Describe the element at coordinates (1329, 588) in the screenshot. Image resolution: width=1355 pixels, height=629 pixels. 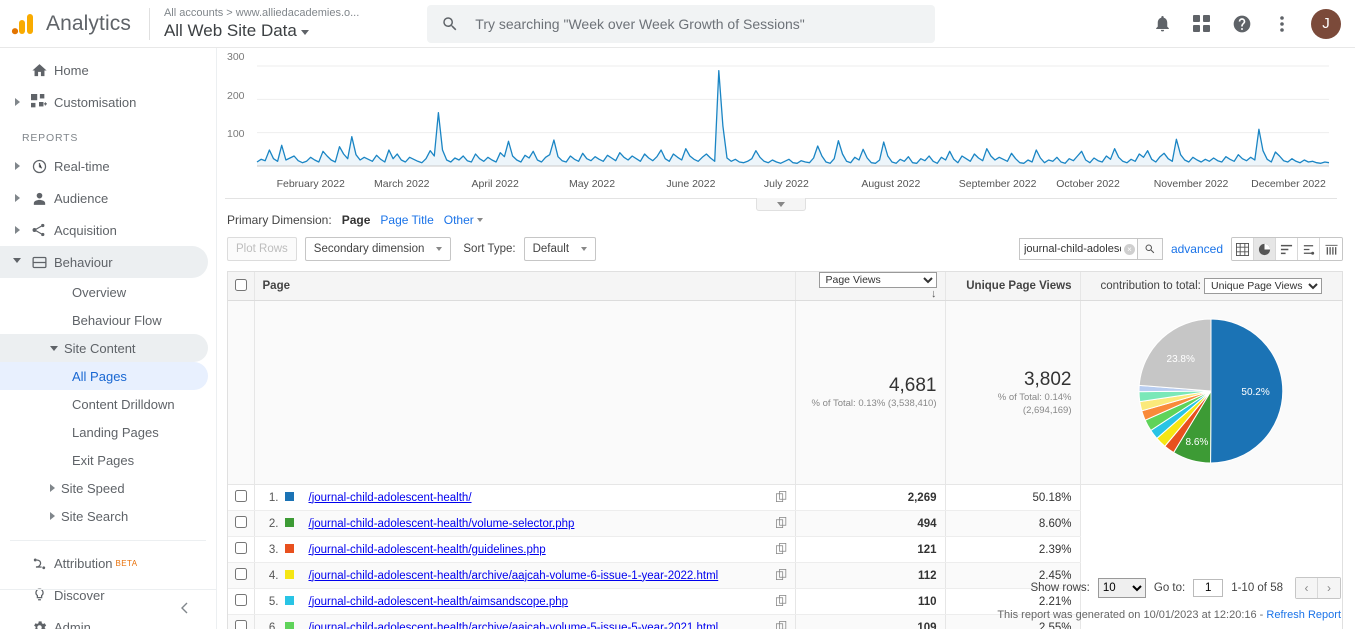
I see `next-page-button: ›` at that location.